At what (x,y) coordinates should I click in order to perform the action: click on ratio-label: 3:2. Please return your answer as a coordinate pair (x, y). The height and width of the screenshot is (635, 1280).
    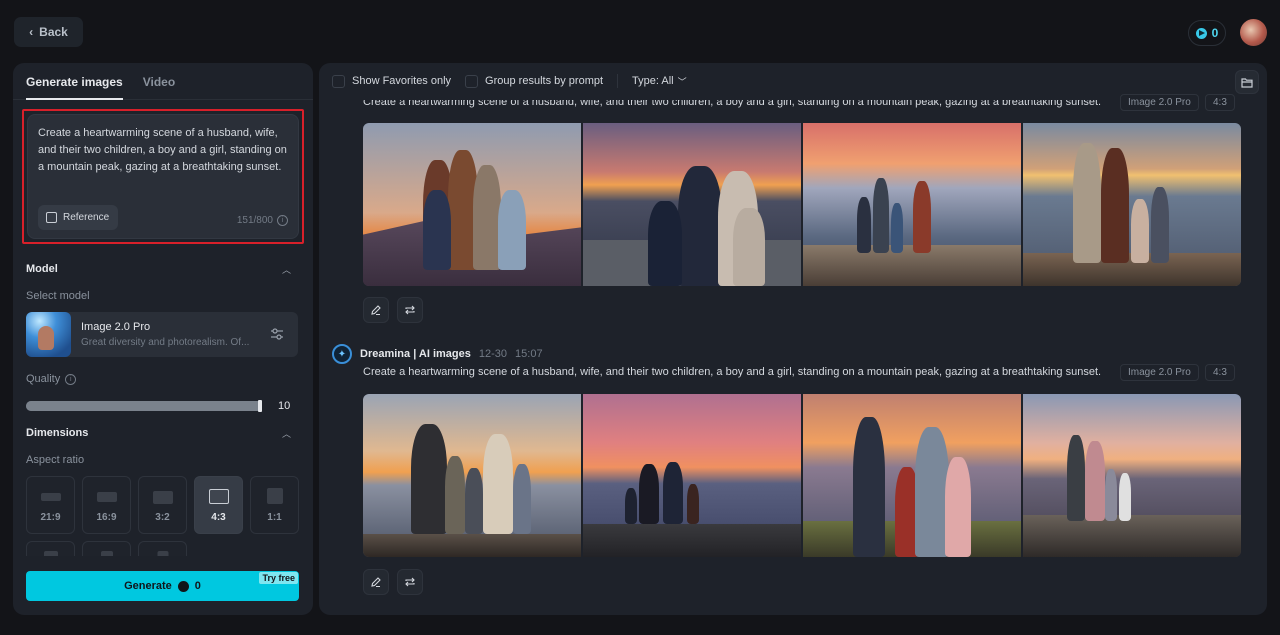
    Looking at the image, I should click on (162, 517).